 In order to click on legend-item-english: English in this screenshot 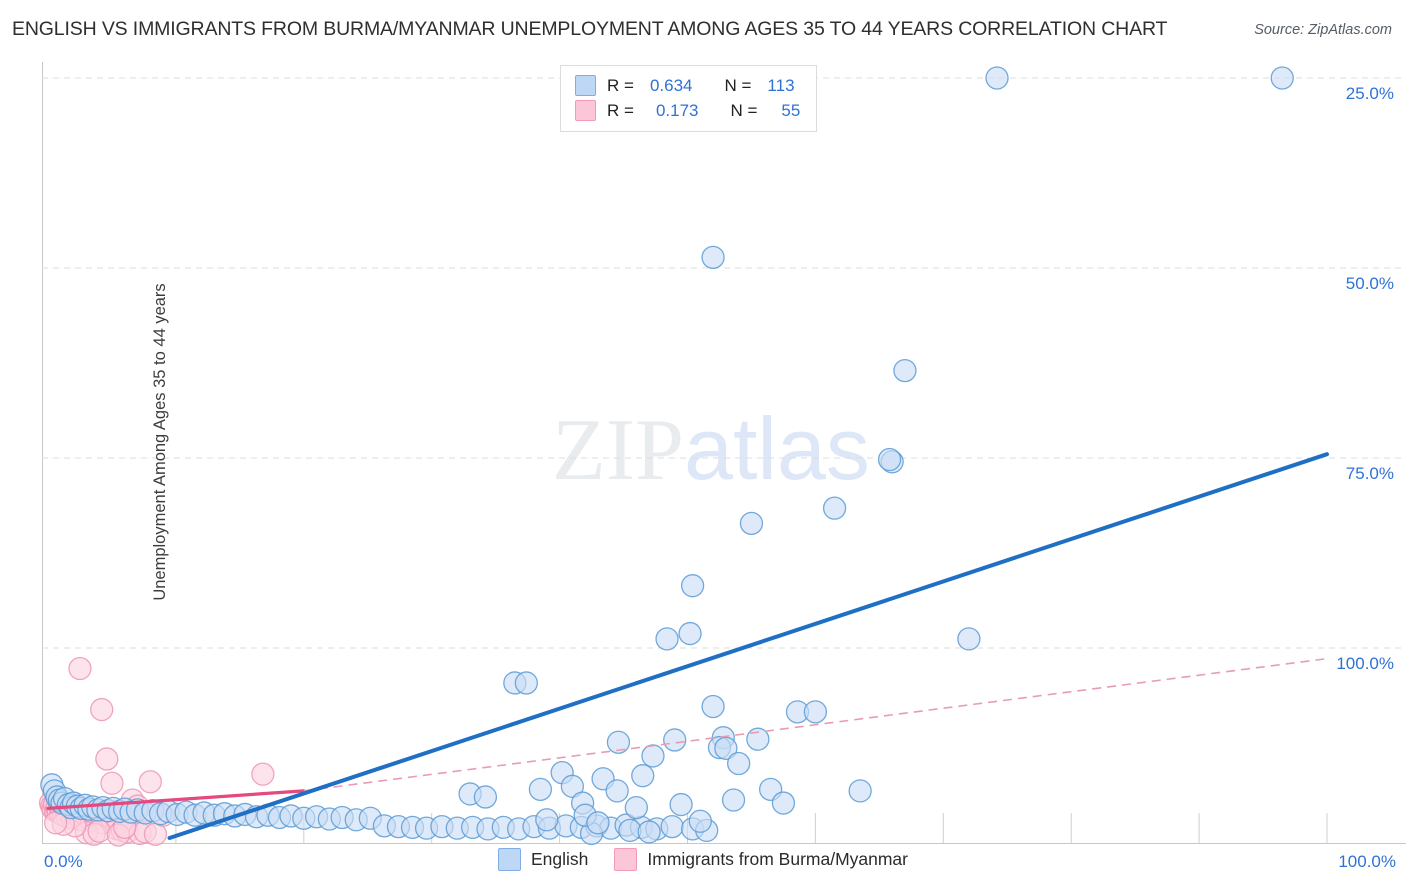, I will do `click(543, 859)`.